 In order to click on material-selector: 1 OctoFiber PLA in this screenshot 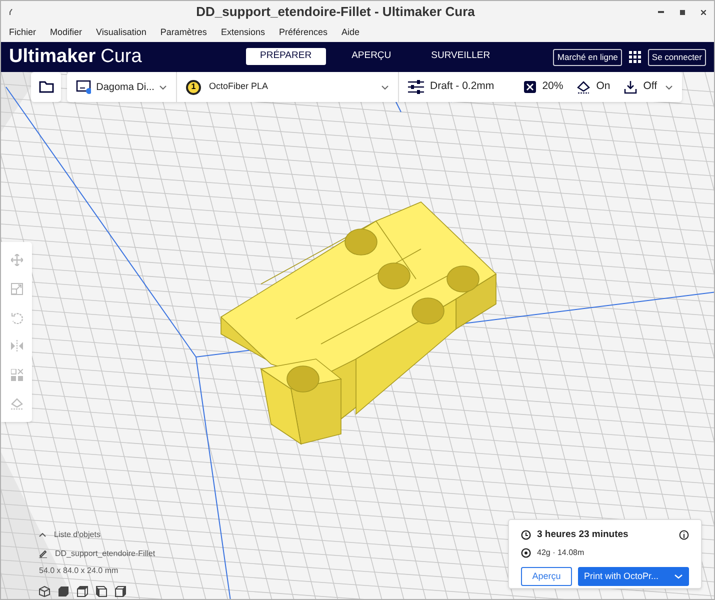, I will do `click(288, 87)`.